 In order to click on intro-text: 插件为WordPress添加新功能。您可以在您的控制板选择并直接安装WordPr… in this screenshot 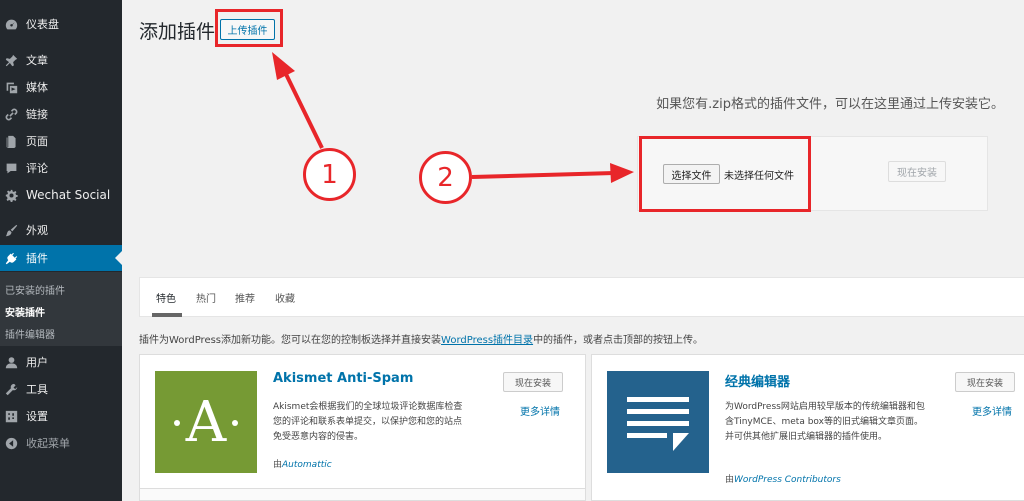, I will do `click(421, 338)`.